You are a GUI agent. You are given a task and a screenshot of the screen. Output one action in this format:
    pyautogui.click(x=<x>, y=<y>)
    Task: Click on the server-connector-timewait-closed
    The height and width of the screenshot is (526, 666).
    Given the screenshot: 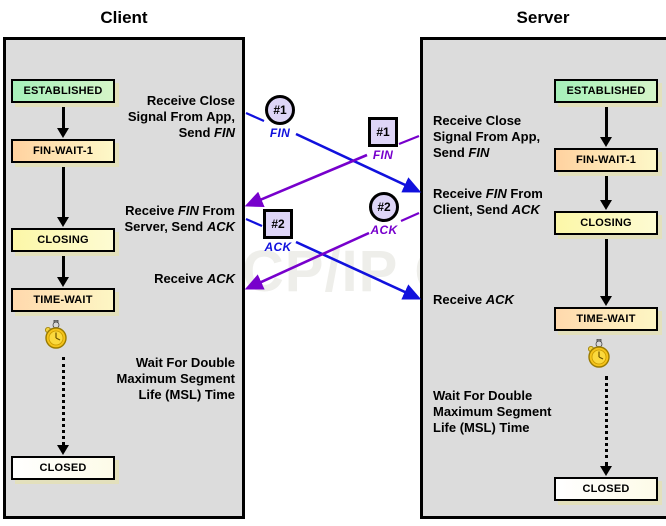 What is the action you would take?
    pyautogui.click(x=606, y=426)
    